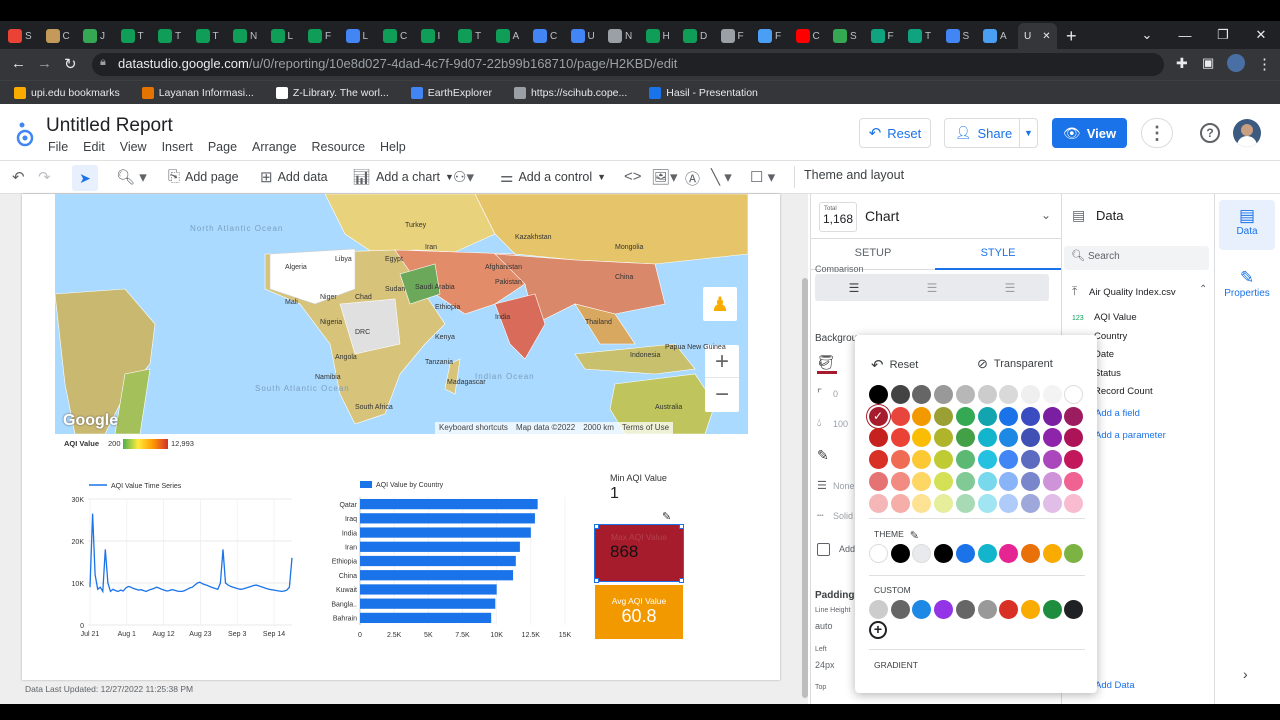 The image size is (1280, 720). Describe the element at coordinates (645, 428) in the screenshot. I see `map-footer-item: Terms of Use` at that location.